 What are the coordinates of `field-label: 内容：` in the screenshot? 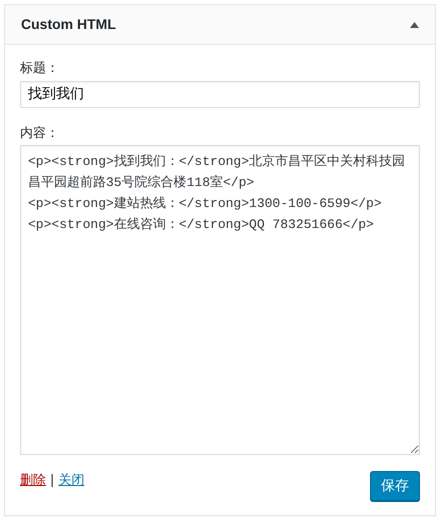 It's located at (40, 133).